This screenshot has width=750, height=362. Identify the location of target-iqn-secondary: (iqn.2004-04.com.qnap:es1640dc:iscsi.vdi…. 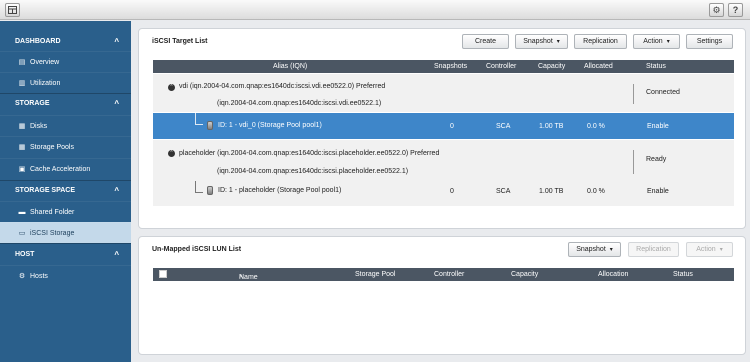
(299, 103).